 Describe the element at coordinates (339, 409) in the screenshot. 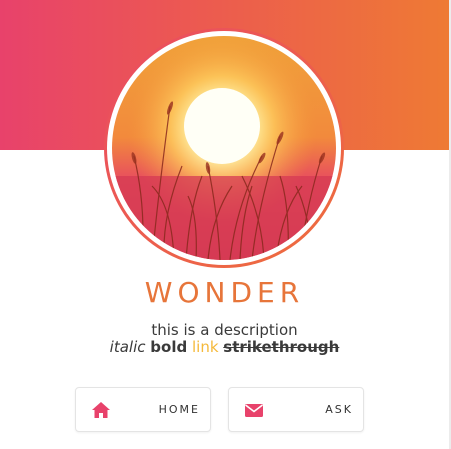

I see `ask-label: ASK` at that location.